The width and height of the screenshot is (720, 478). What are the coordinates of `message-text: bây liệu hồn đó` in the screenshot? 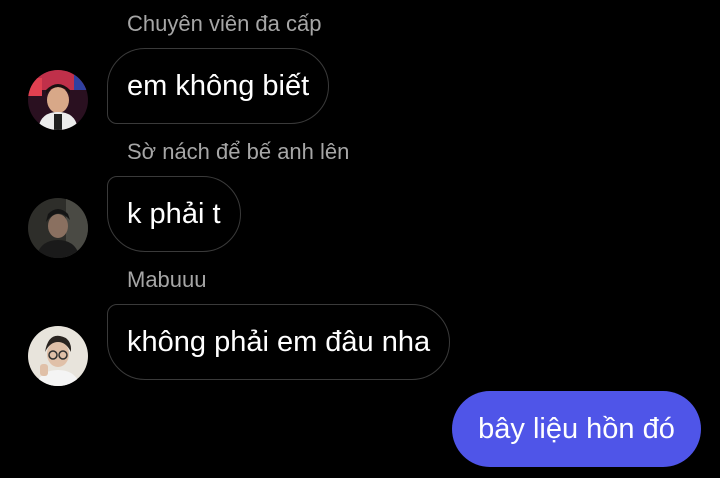 It's located at (576, 428).